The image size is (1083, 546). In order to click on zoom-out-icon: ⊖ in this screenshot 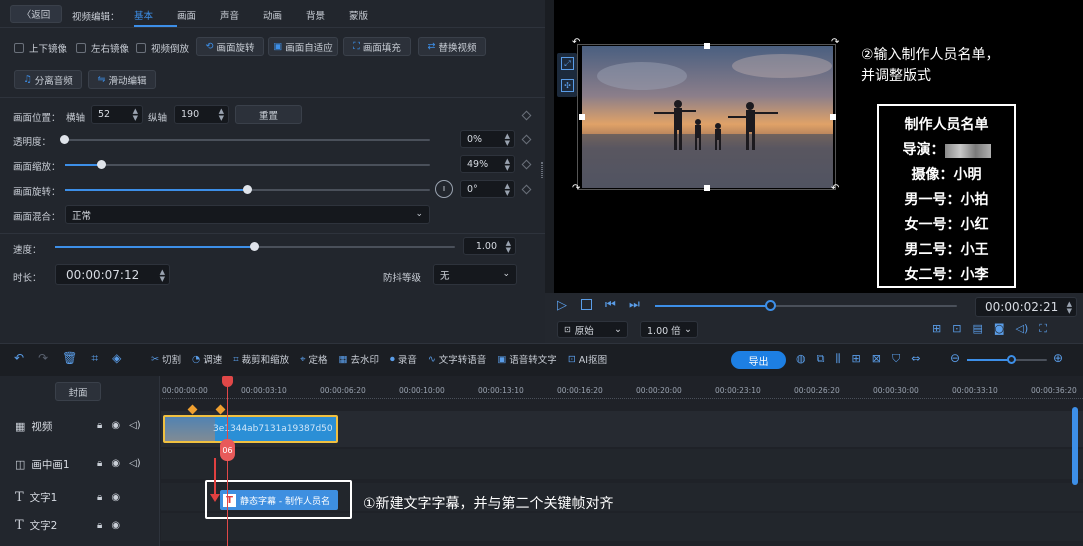, I will do `click(955, 358)`.